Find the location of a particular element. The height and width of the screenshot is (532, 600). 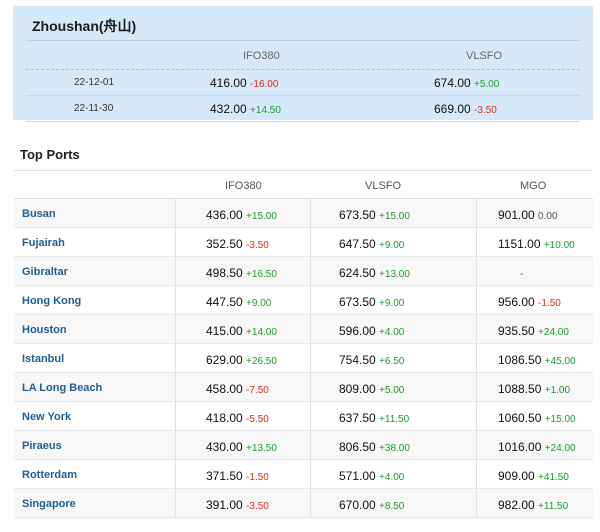

top-ports-vlsfo-cell: 647.50 +9.00 is located at coordinates (393, 242).